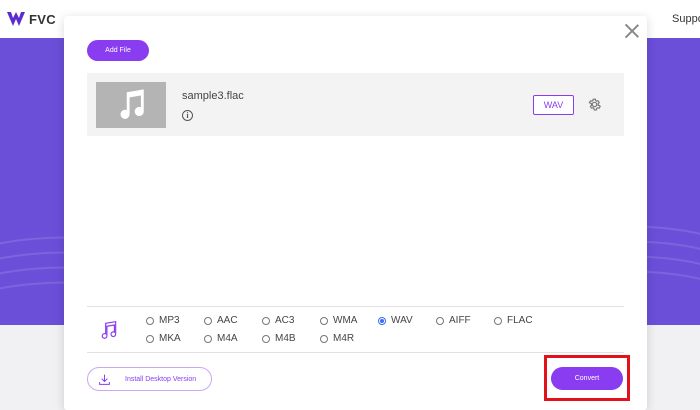 This screenshot has width=700, height=410. Describe the element at coordinates (221, 320) in the screenshot. I see `format-option-aac: AAC` at that location.